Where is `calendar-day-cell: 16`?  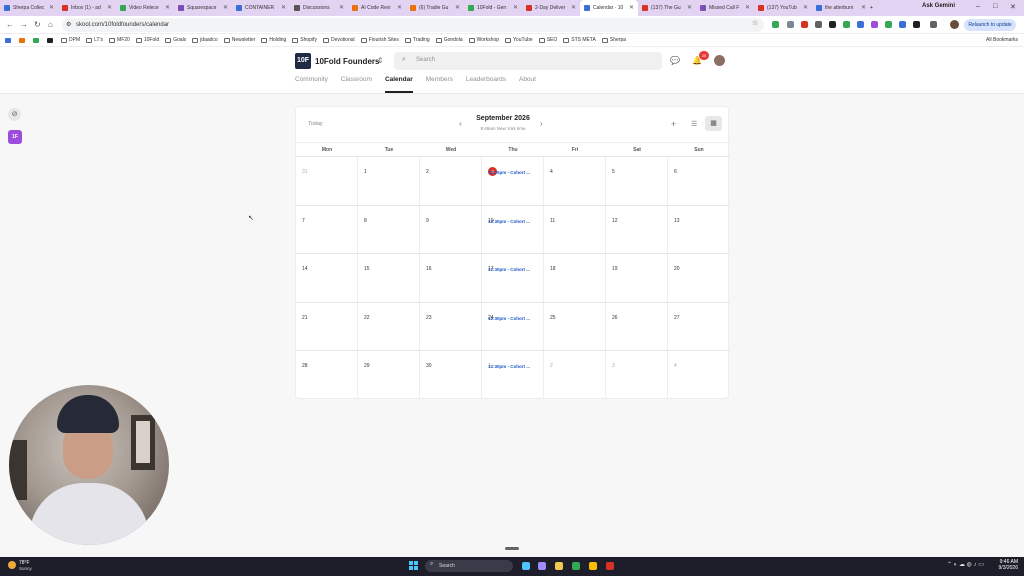 calendar-day-cell: 16 is located at coordinates (451, 278).